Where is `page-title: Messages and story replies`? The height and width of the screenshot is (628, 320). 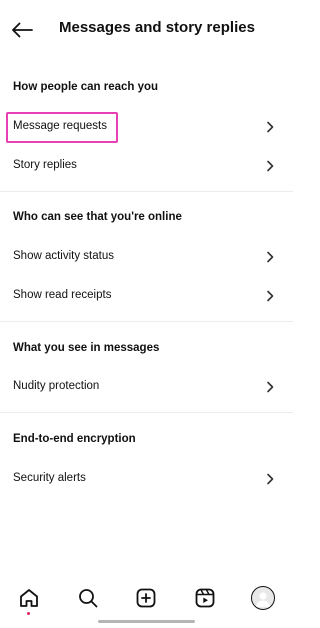 page-title: Messages and story replies is located at coordinates (157, 27).